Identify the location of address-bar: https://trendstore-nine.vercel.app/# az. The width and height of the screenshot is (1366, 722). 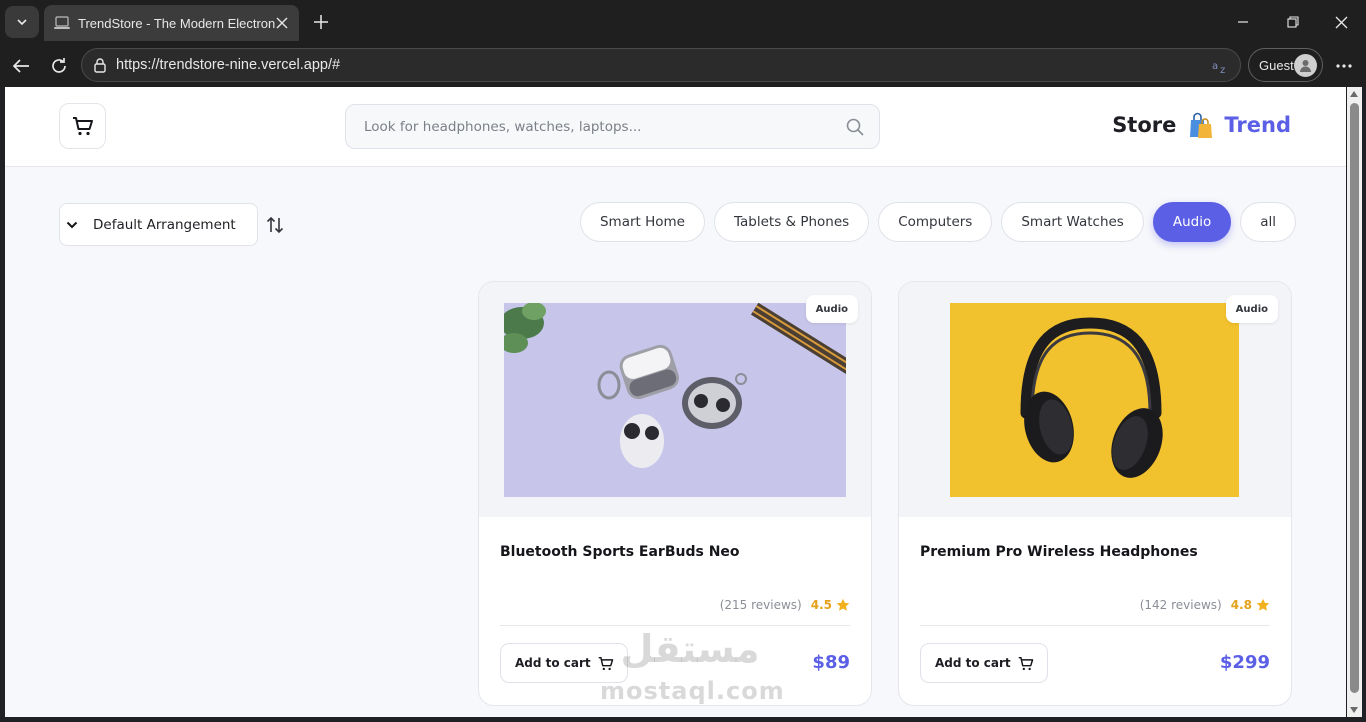
(661, 65).